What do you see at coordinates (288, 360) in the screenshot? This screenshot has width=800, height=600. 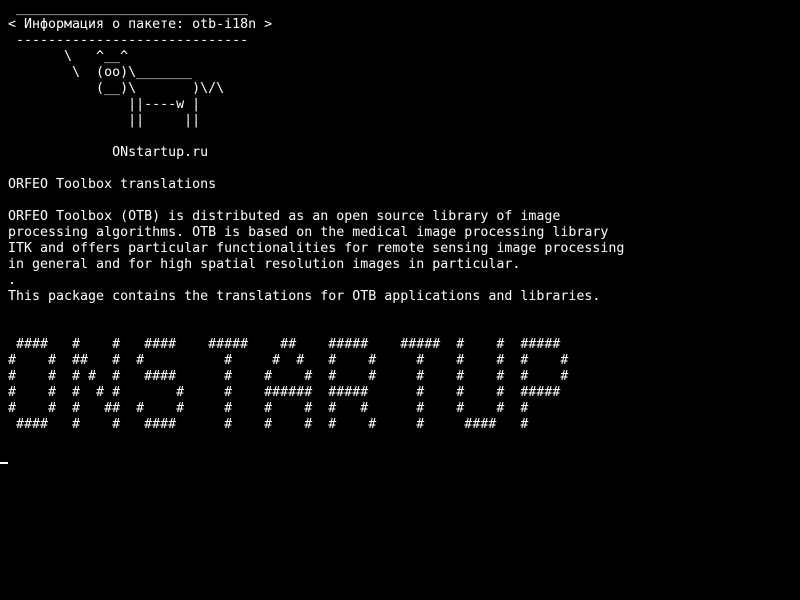 I see `figlet-banner-row-2: # # ## # # # # # # # # # # # #` at bounding box center [288, 360].